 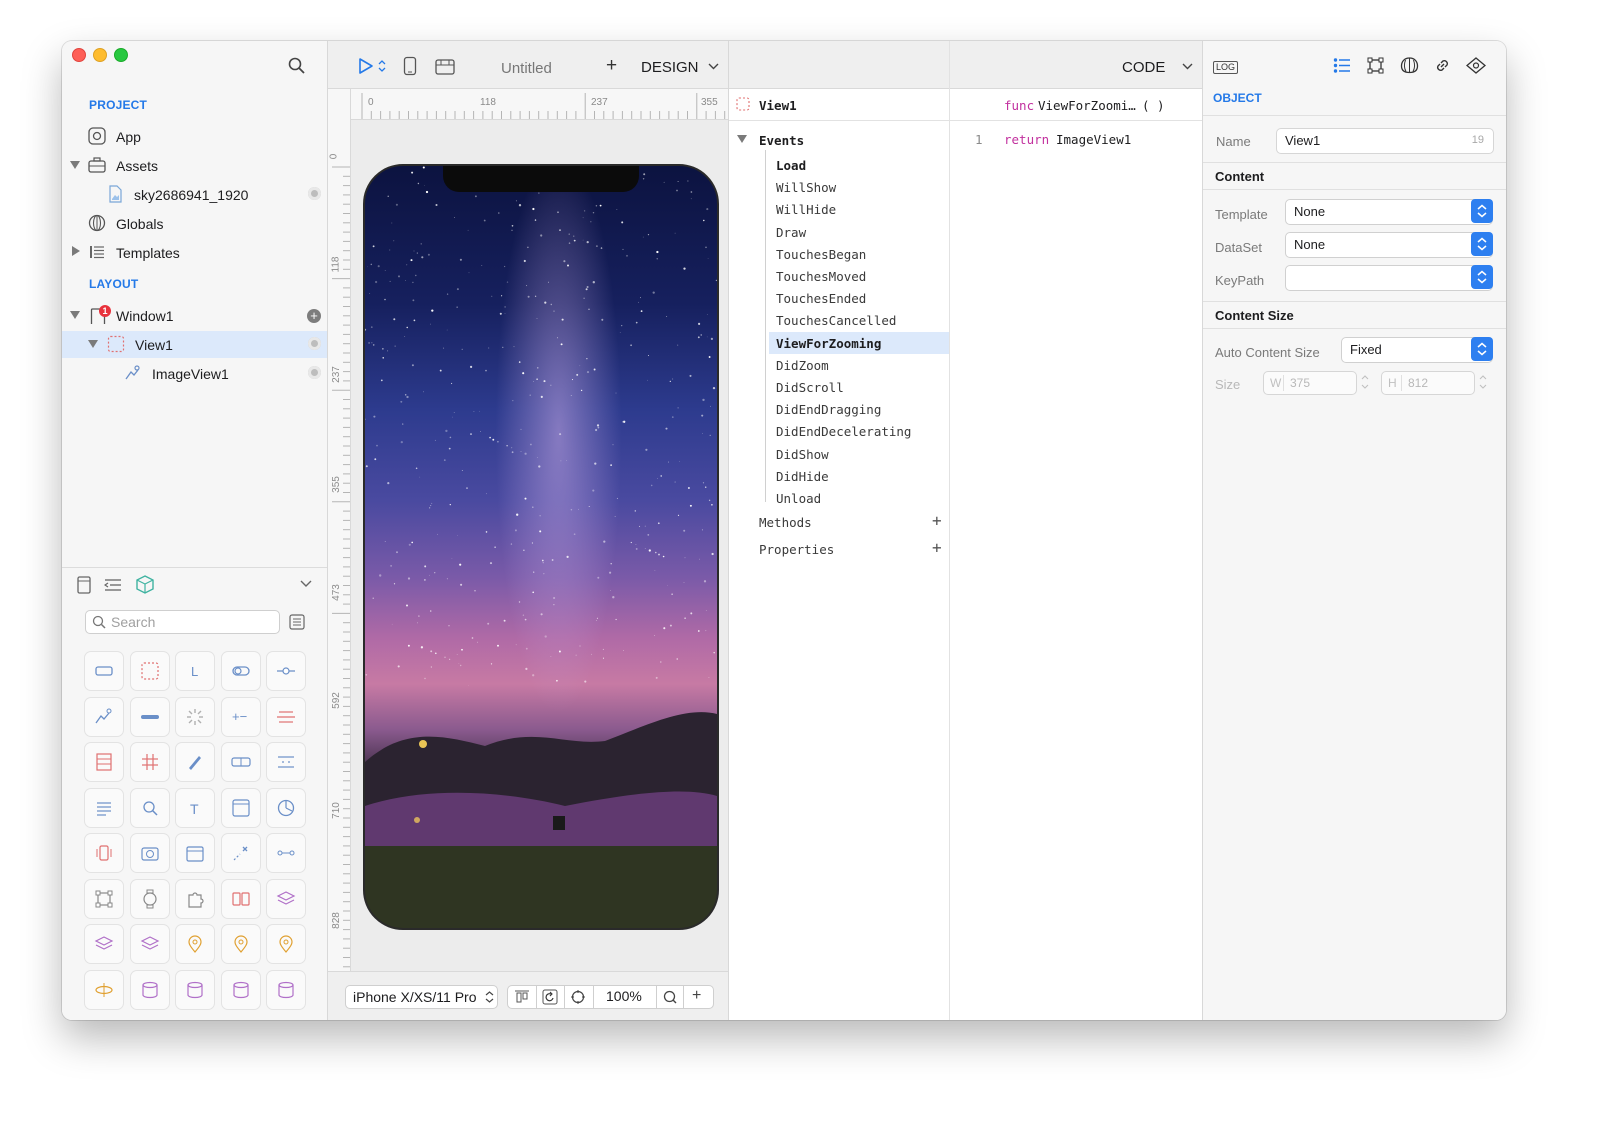 What do you see at coordinates (194, 252) in the screenshot?
I see `tree-item-templates: Templates` at bounding box center [194, 252].